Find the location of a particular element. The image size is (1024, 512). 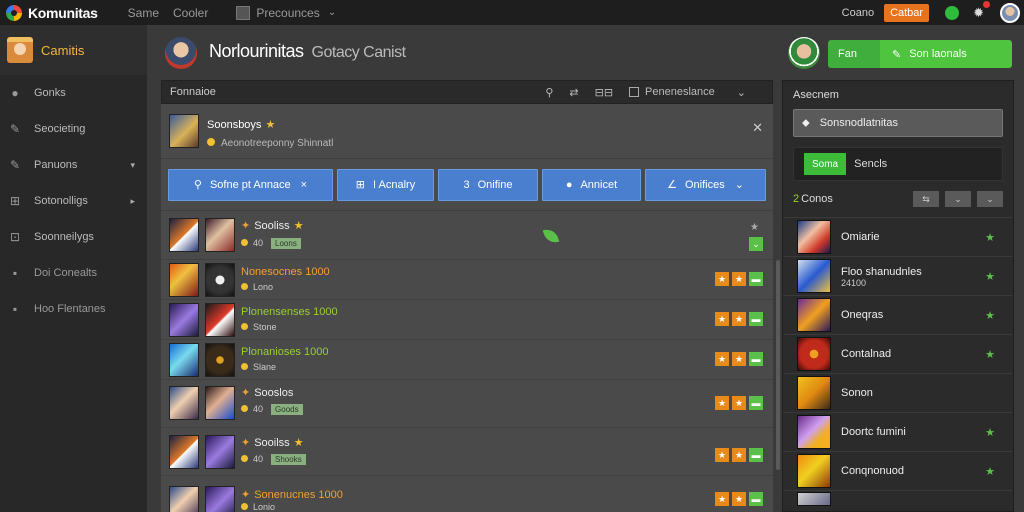

sidebar-item-panuons: ✎ Panuons ▾ is located at coordinates (73, 165).